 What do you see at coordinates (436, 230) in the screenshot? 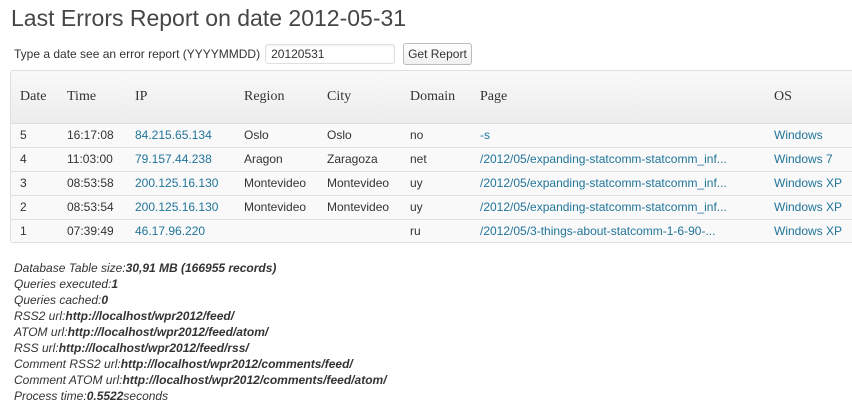
I see `cell-domain: ru` at bounding box center [436, 230].